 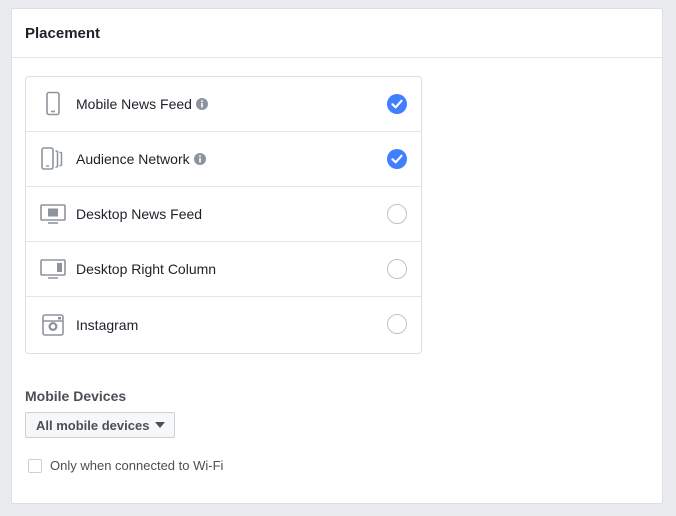 I want to click on dropdown-value: All mobile devices, so click(x=93, y=425).